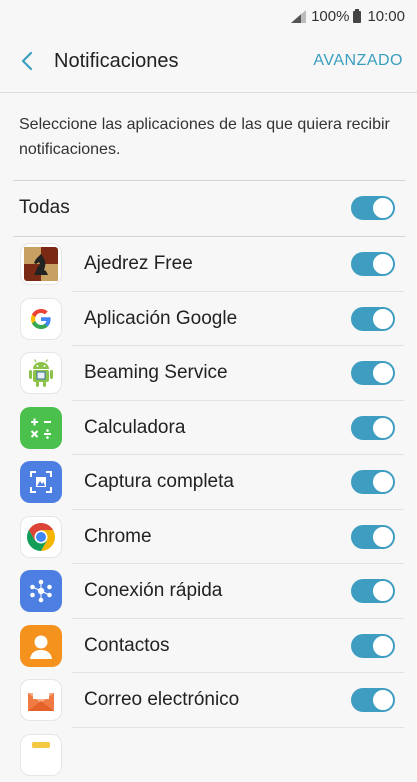  What do you see at coordinates (386, 16) in the screenshot?
I see `clock: 10:00` at bounding box center [386, 16].